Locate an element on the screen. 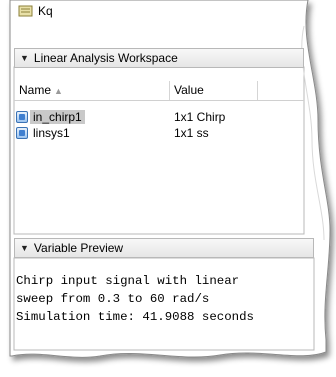 The height and width of the screenshot is (377, 336). table-row: linsys1 1x1 ss is located at coordinates (159, 133).